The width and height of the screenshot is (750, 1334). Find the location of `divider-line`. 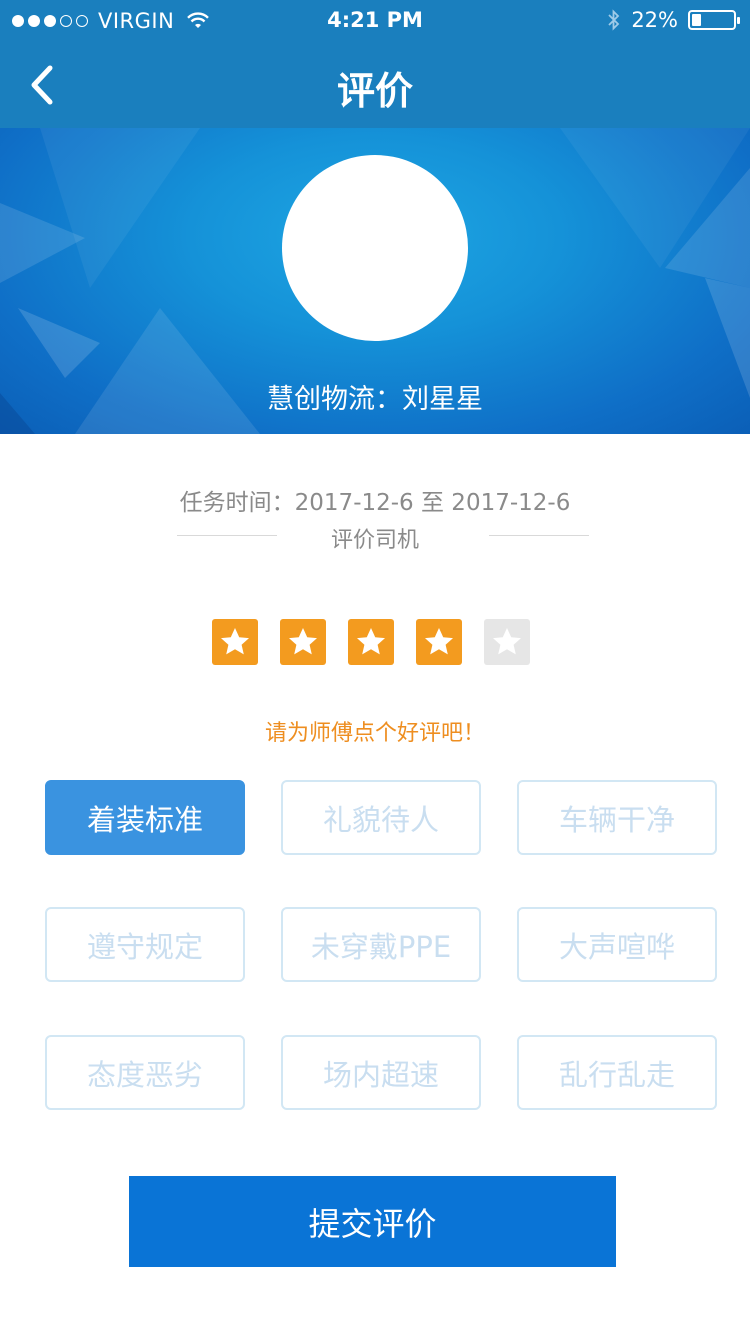

divider-line is located at coordinates (539, 535).